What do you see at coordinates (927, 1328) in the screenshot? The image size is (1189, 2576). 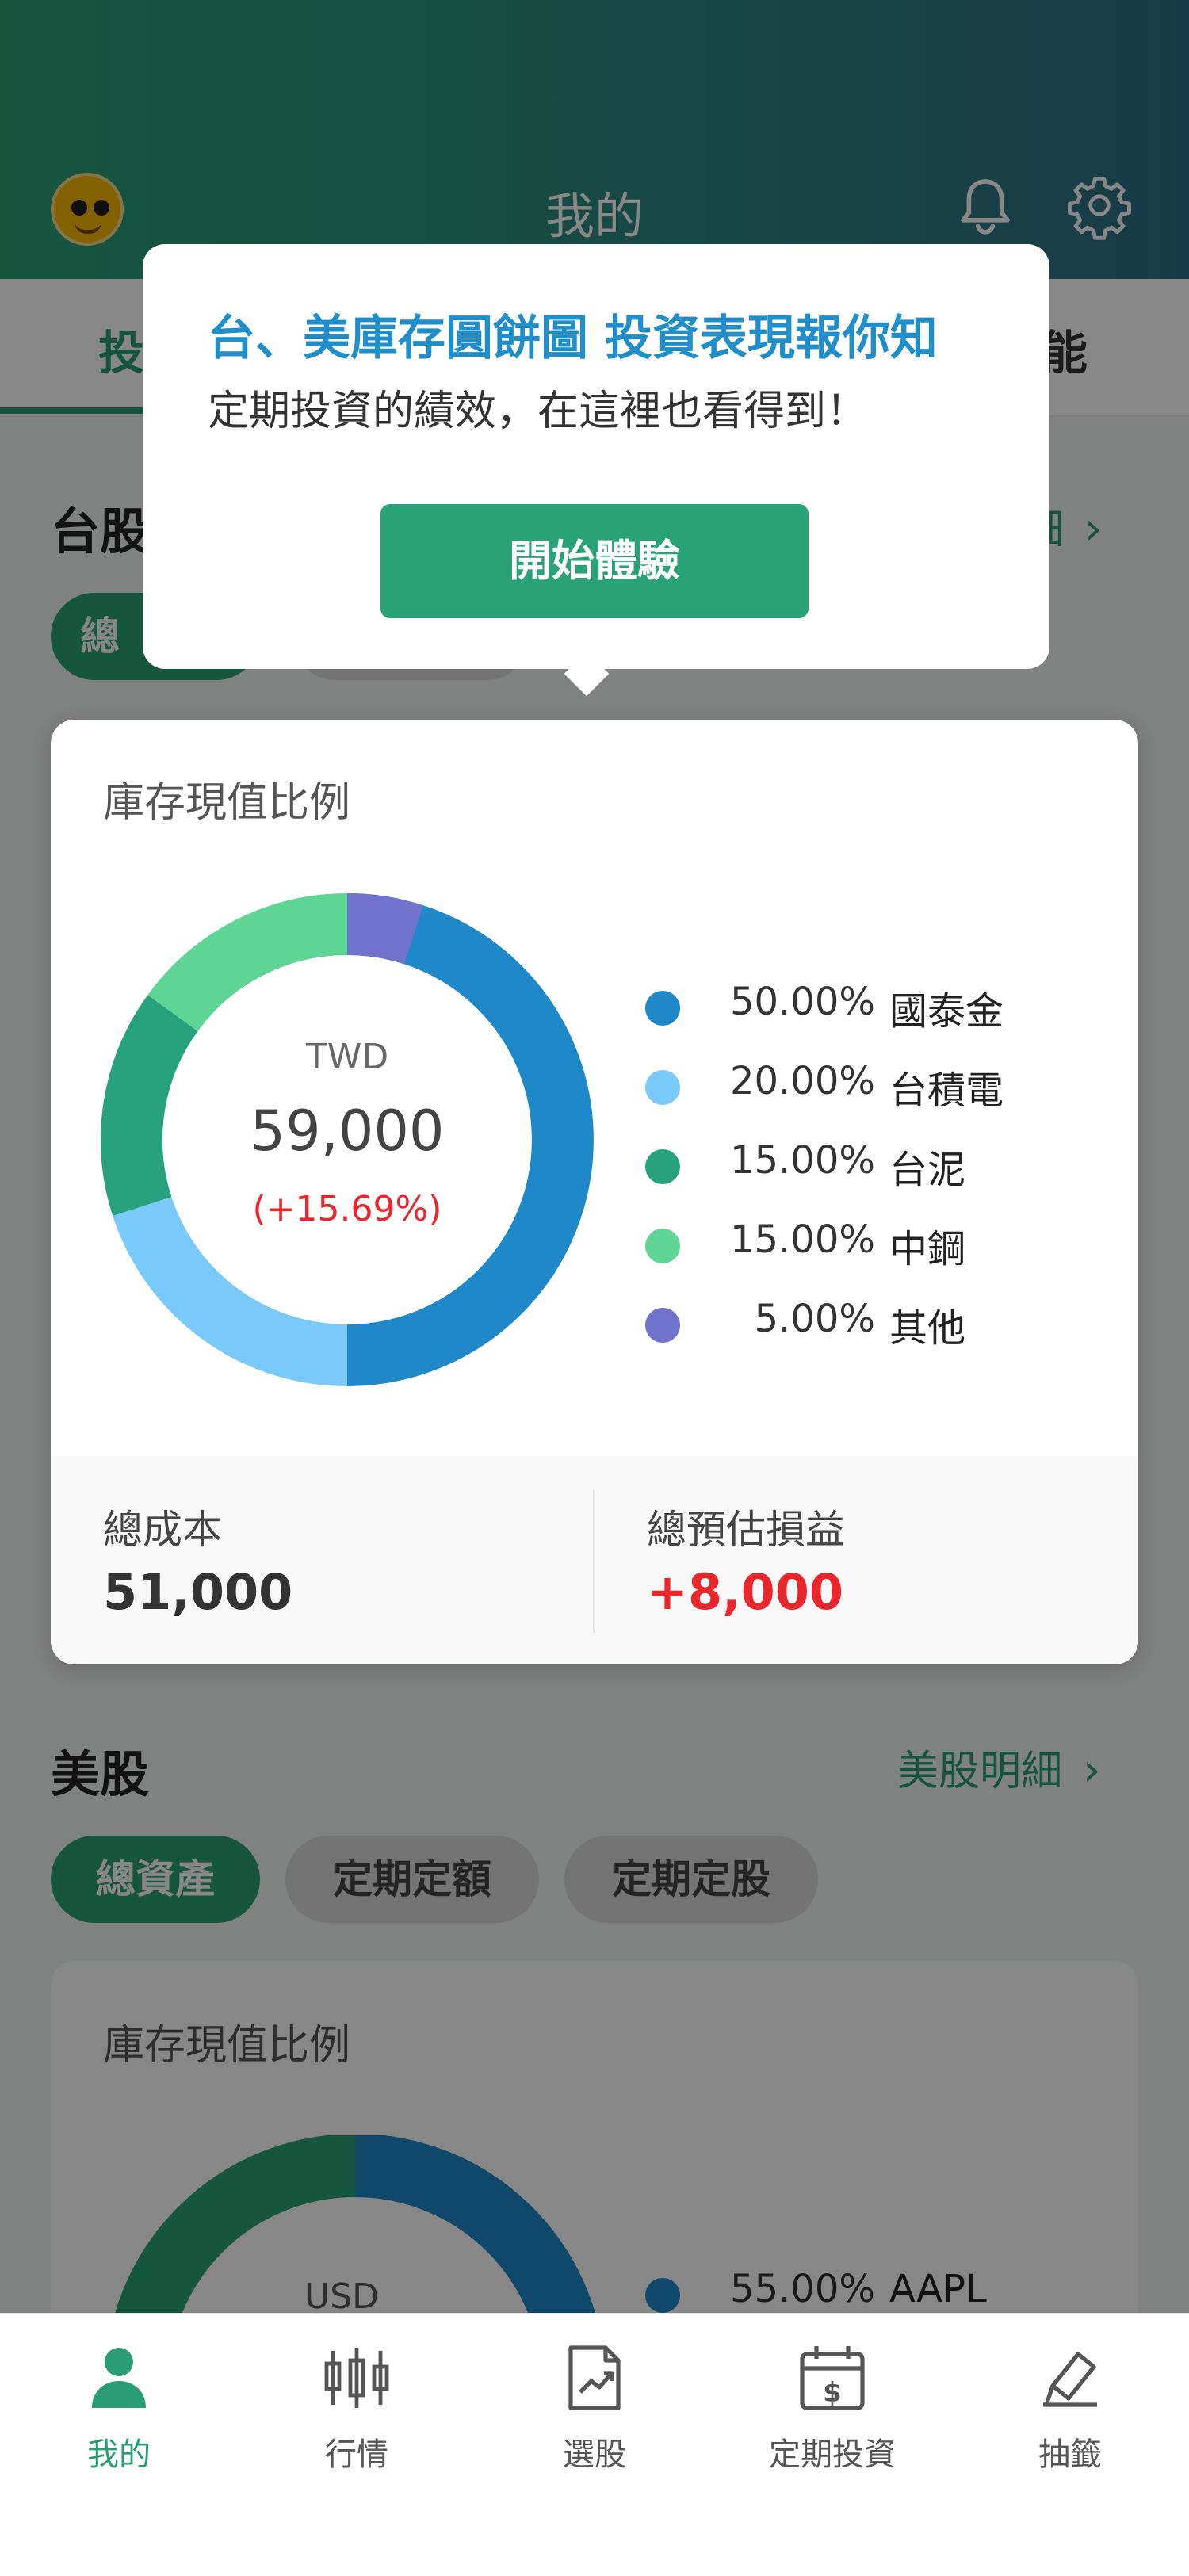 I see `legend-name: 其他` at bounding box center [927, 1328].